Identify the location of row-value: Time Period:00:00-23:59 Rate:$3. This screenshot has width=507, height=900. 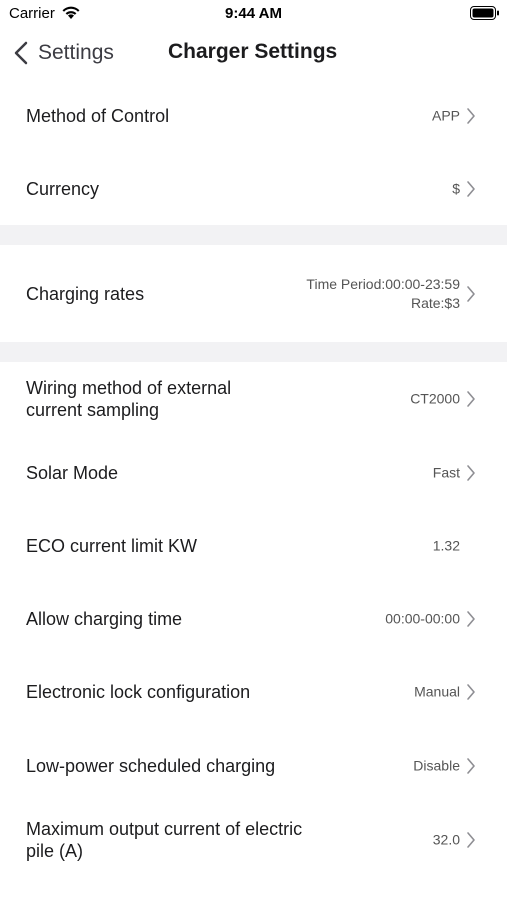
(383, 294).